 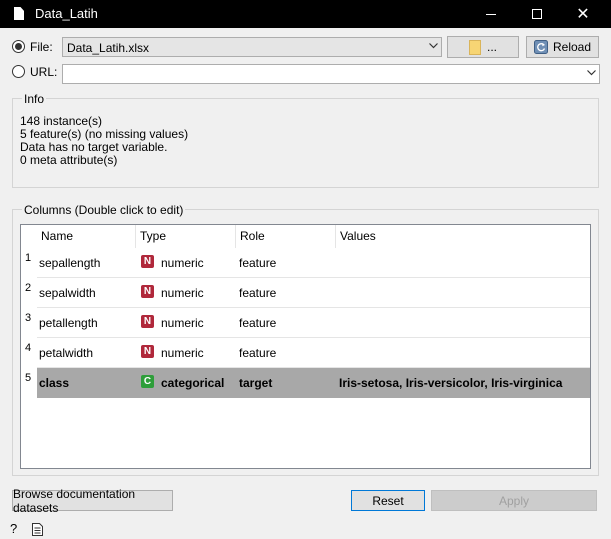 I want to click on reload-button: Reload, so click(x=562, y=47).